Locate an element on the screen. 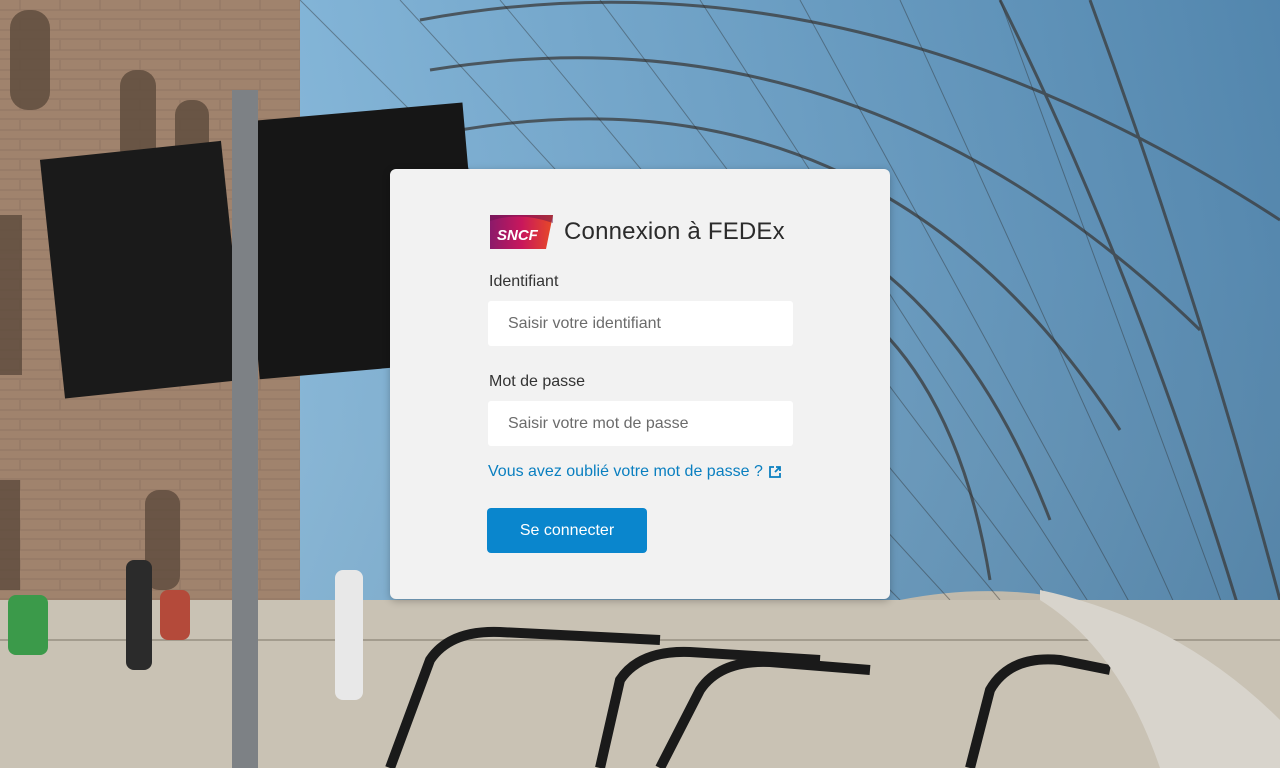 The height and width of the screenshot is (768, 1280). external-link-icon is located at coordinates (774, 472).